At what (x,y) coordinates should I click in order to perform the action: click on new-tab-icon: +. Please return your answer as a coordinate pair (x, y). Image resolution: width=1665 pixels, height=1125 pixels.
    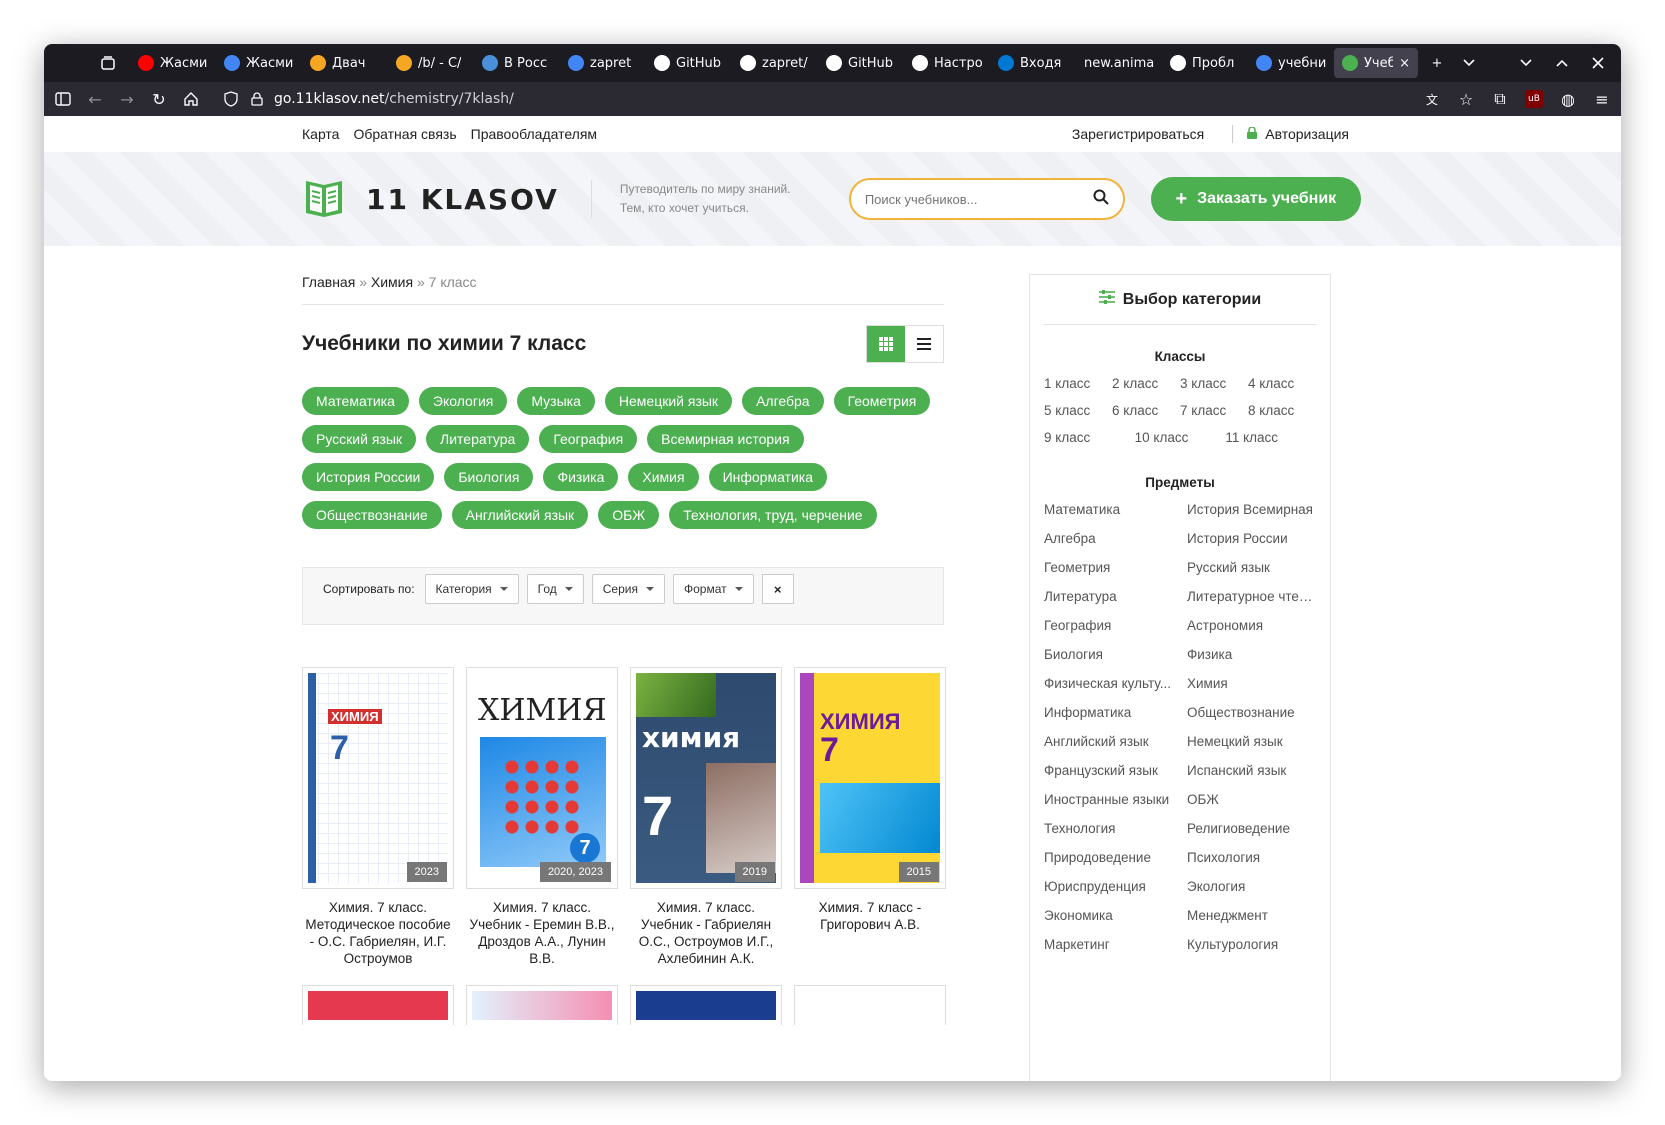
    Looking at the image, I should click on (1437, 63).